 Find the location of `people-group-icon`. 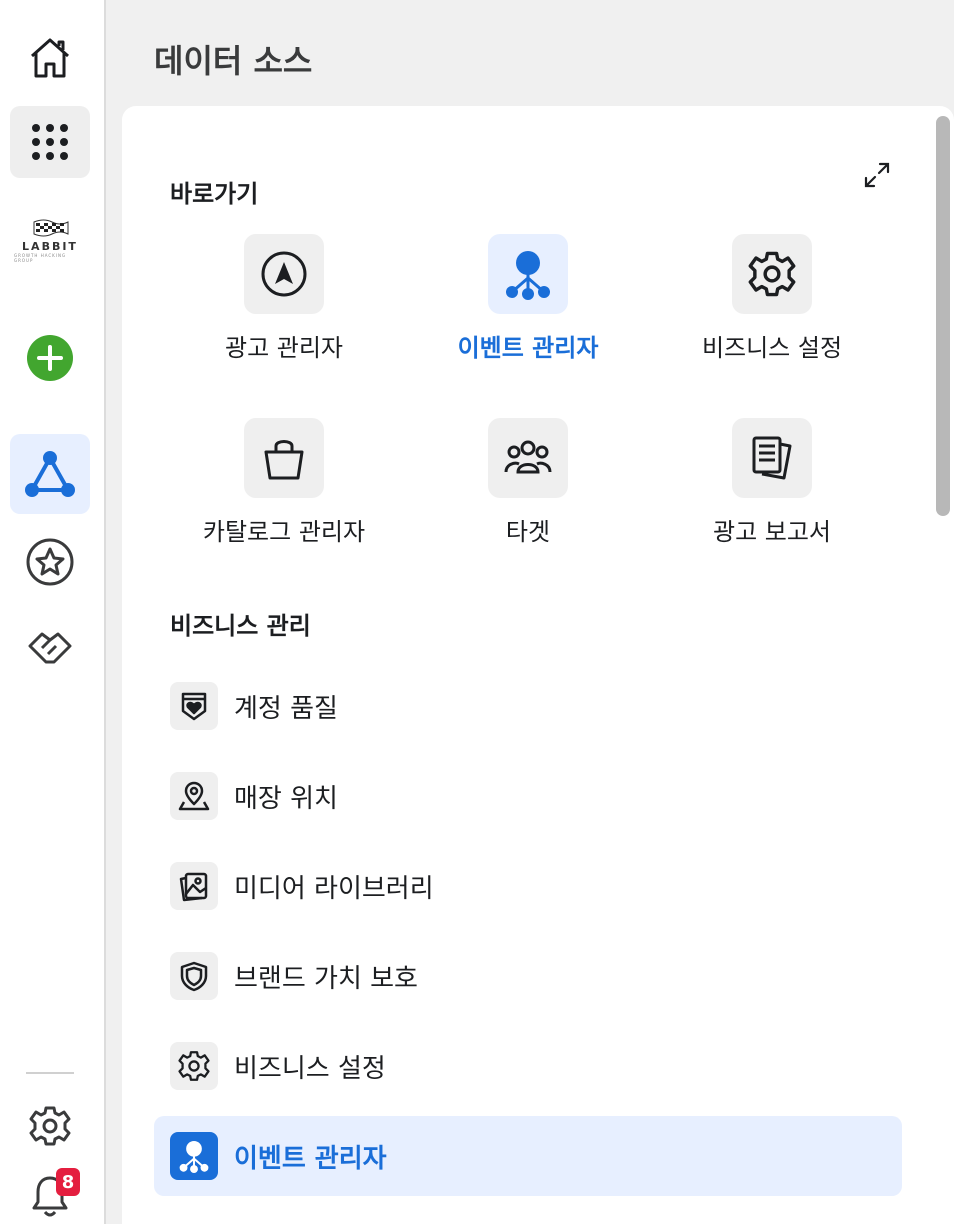

people-group-icon is located at coordinates (528, 457).